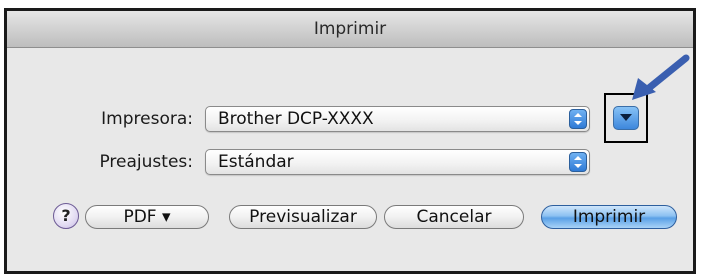 The width and height of the screenshot is (717, 280). Describe the element at coordinates (256, 162) in the screenshot. I see `presets-value: Estándar` at that location.